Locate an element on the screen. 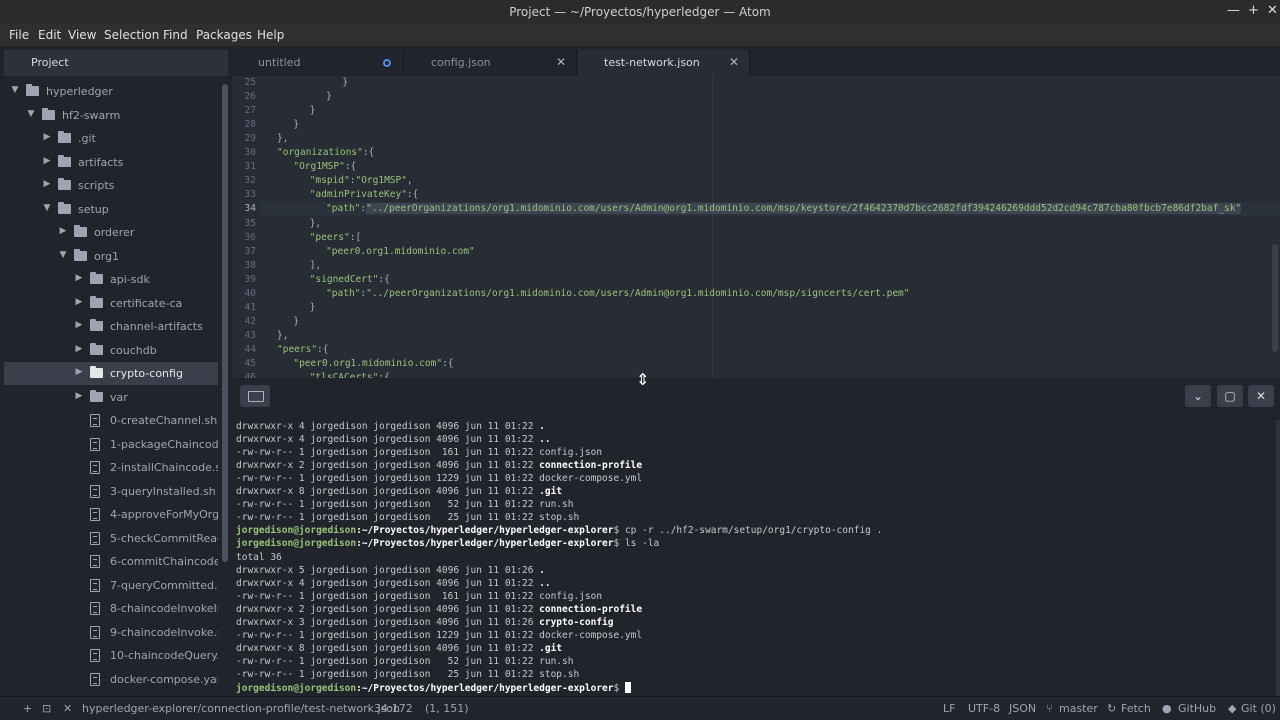  status-line-ending: LF is located at coordinates (949, 708).